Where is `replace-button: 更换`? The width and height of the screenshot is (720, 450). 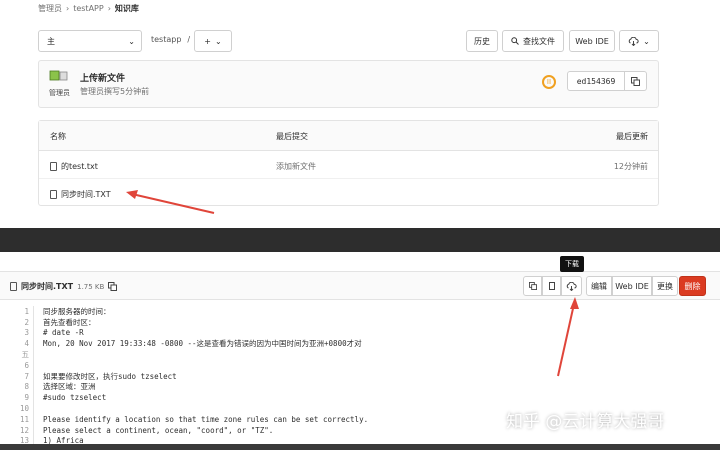
replace-button: 更换 is located at coordinates (665, 286).